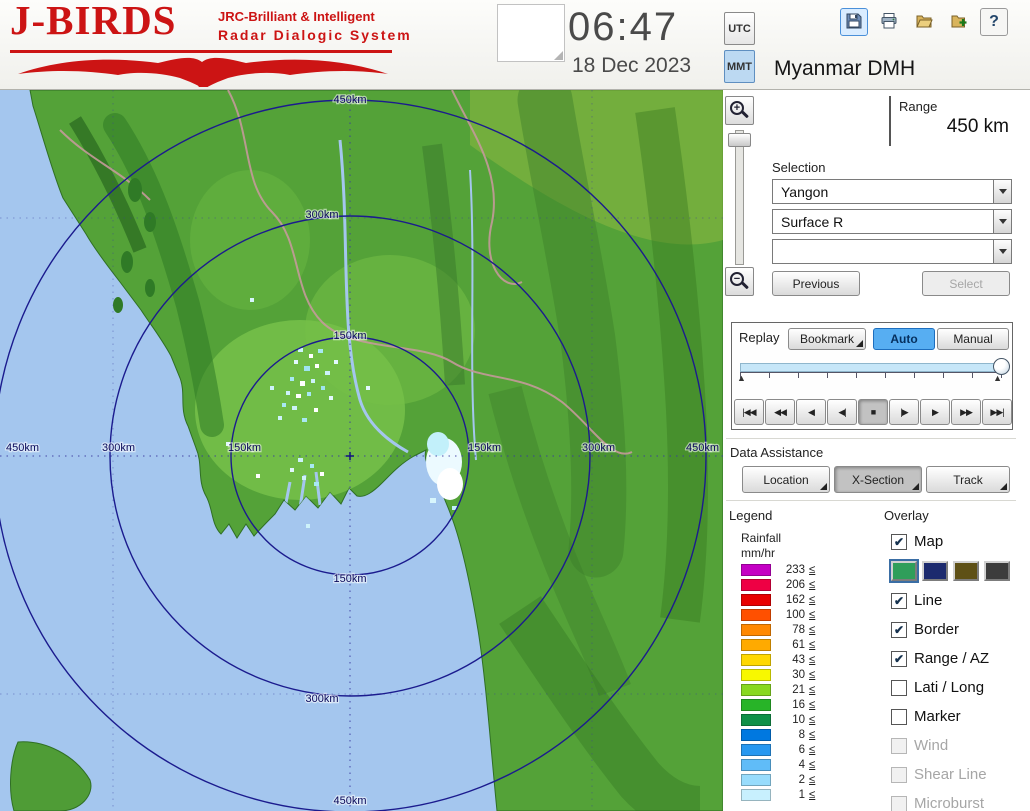  What do you see at coordinates (778, 674) in the screenshot?
I see `legend-row: 30 ≤` at bounding box center [778, 674].